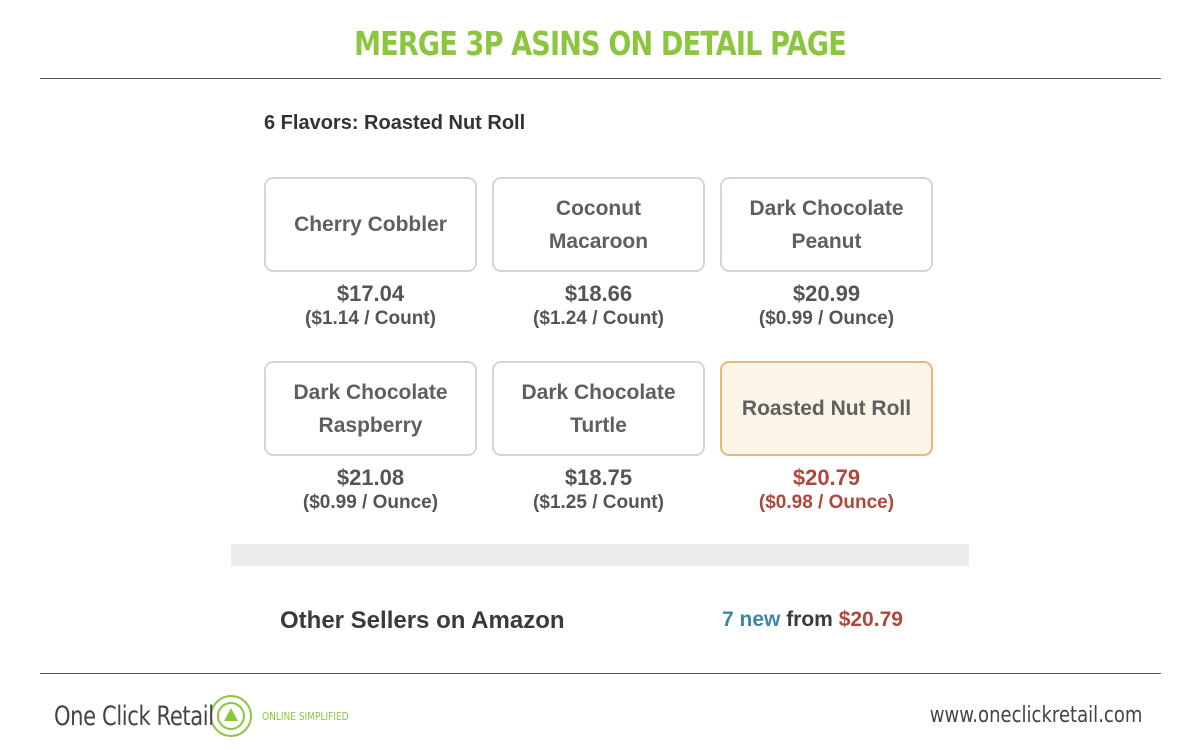  Describe the element at coordinates (598, 425) in the screenshot. I see `flavor-label-line2: Turtle` at that location.